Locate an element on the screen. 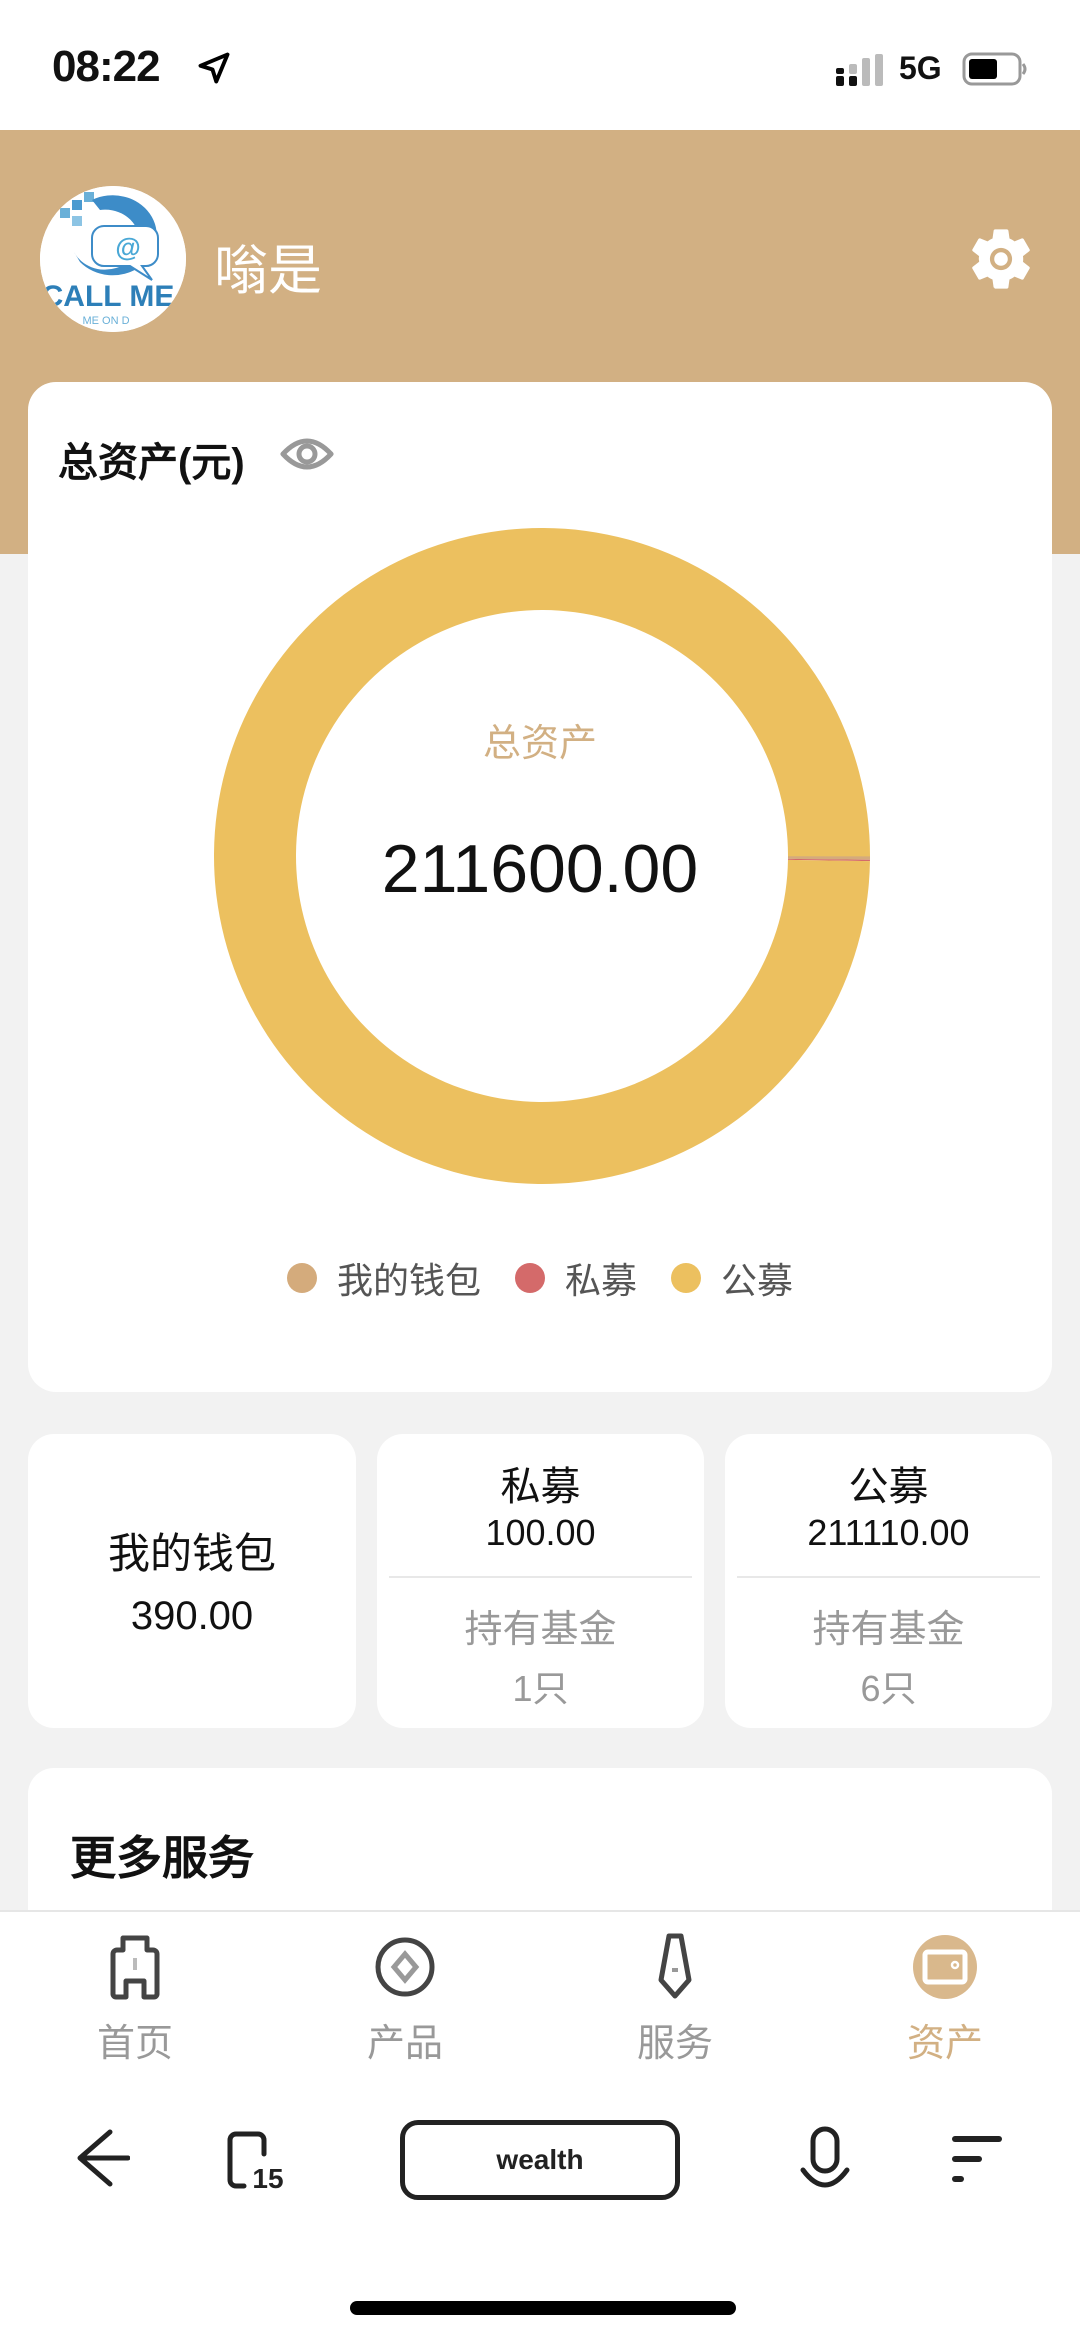 This screenshot has width=1080, height=2337. avatar-subtext: ME ON D is located at coordinates (105, 321).